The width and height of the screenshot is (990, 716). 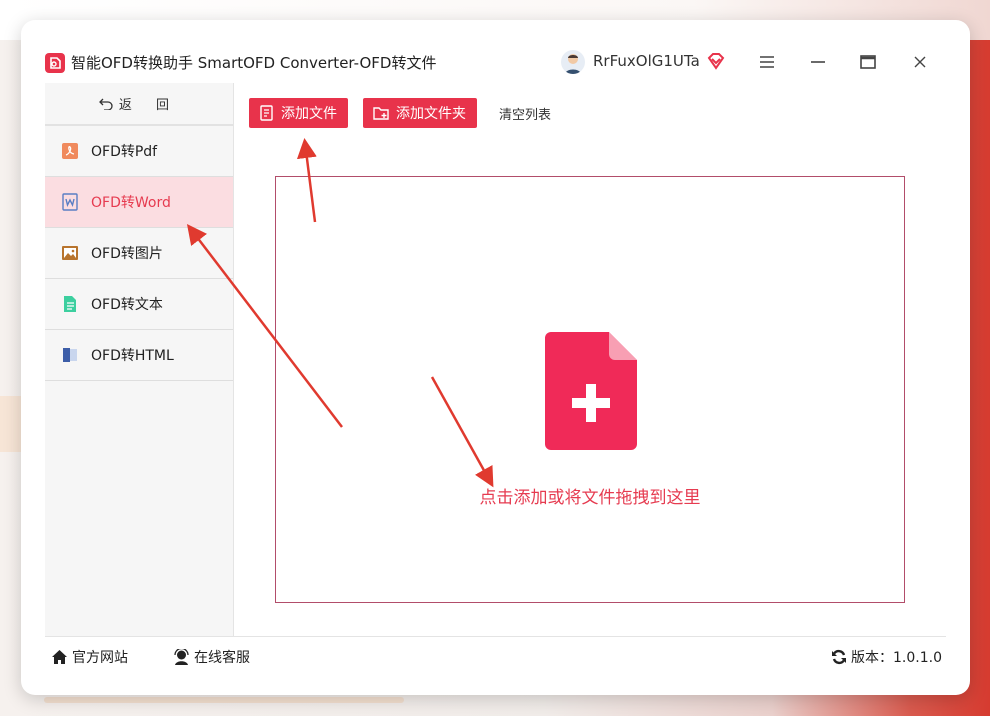 I want to click on back-label: 返 回, so click(x=149, y=105).